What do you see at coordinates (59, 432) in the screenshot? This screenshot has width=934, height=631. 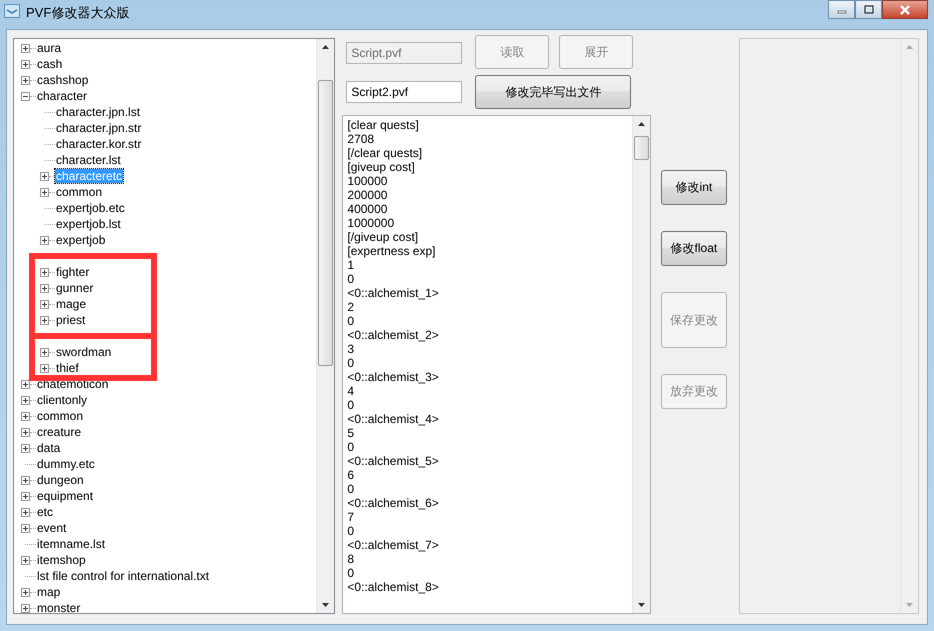 I see `tree-item: creature` at bounding box center [59, 432].